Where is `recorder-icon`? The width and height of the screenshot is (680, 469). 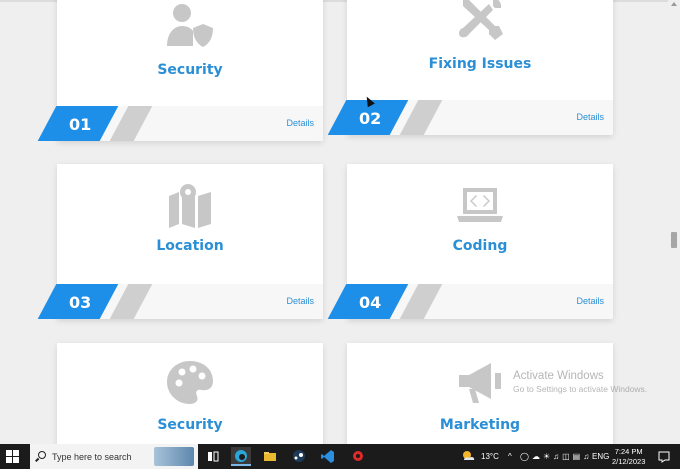 recorder-icon is located at coordinates (358, 456).